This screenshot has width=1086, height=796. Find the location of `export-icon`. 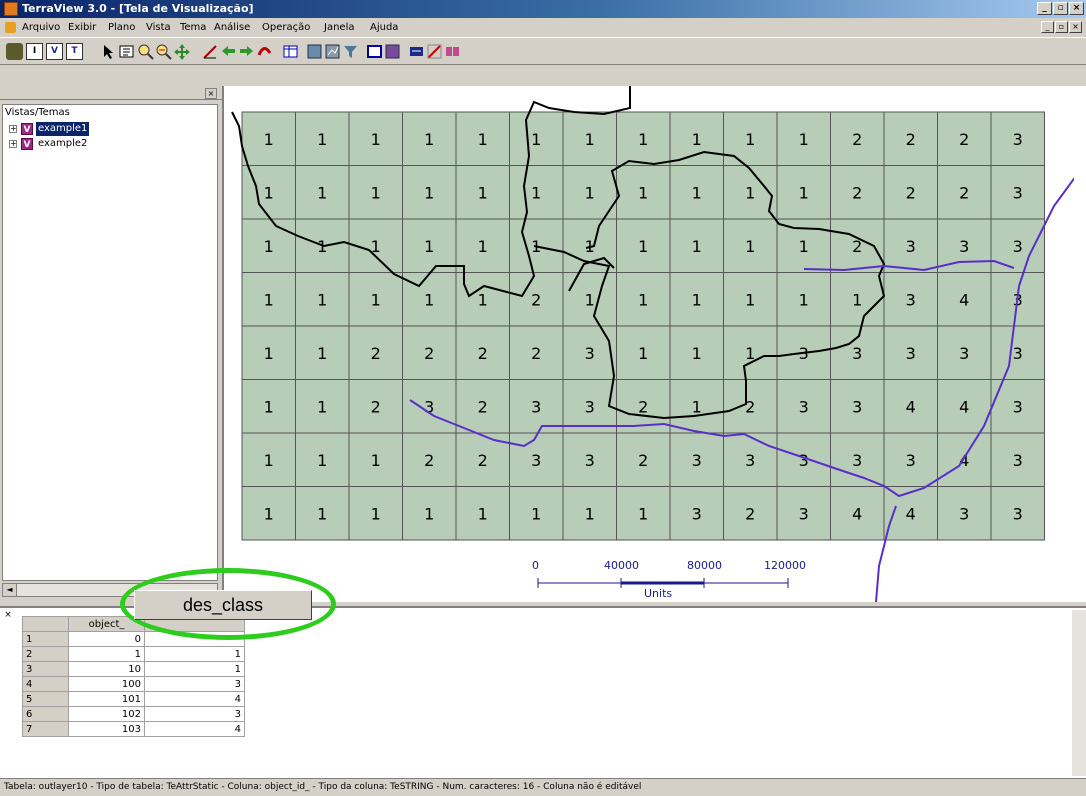

export-icon is located at coordinates (452, 51).